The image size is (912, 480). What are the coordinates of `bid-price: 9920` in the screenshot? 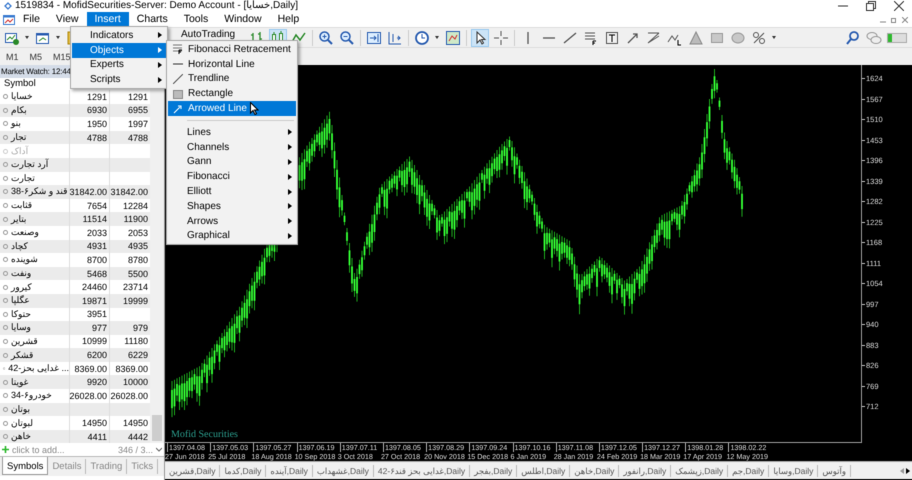 It's located at (96, 382).